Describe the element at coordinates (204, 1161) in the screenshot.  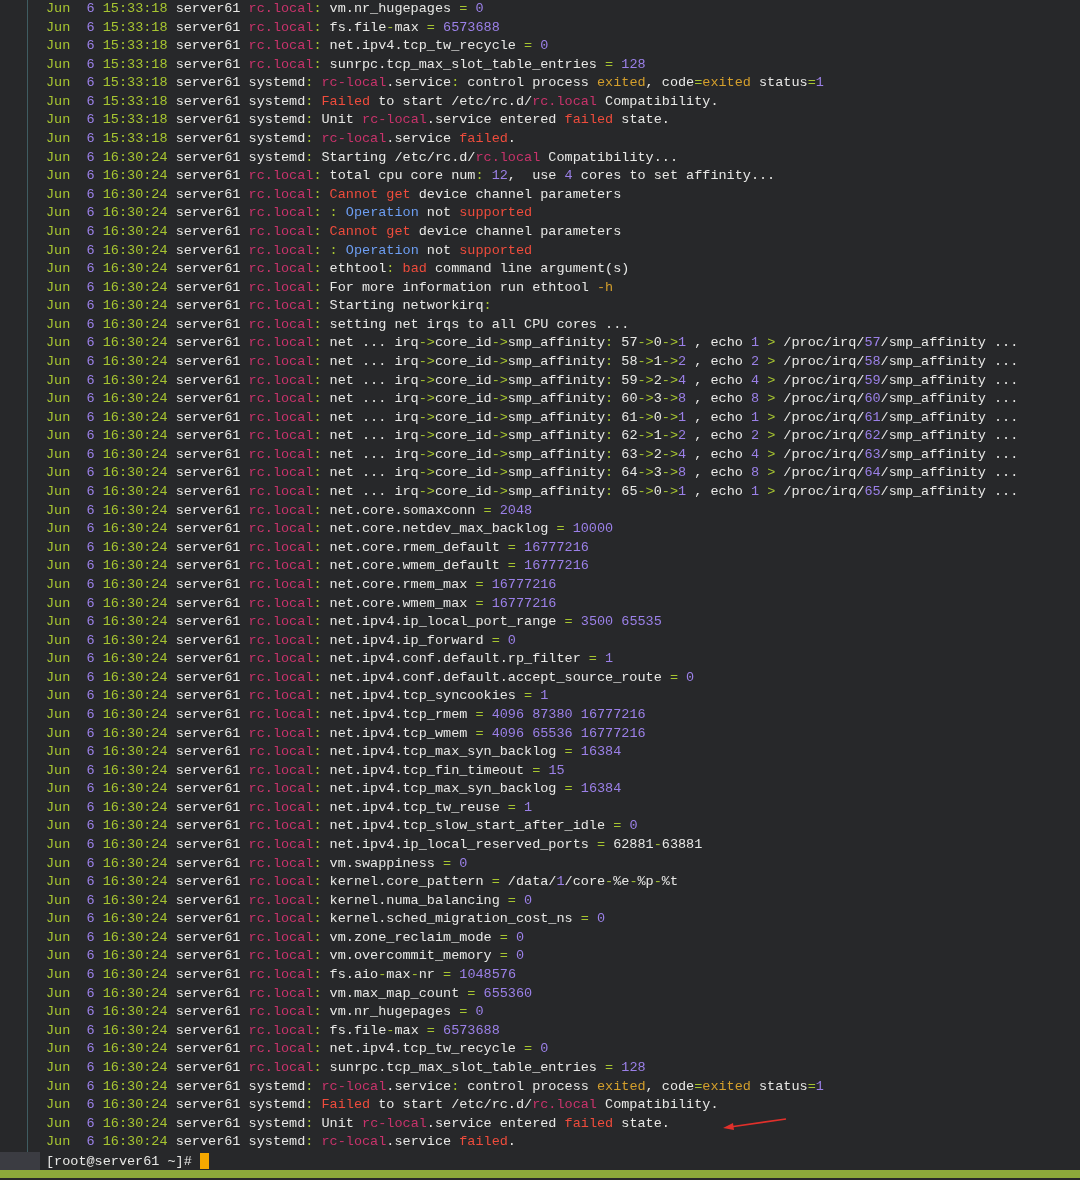
I see `text-cursor` at that location.